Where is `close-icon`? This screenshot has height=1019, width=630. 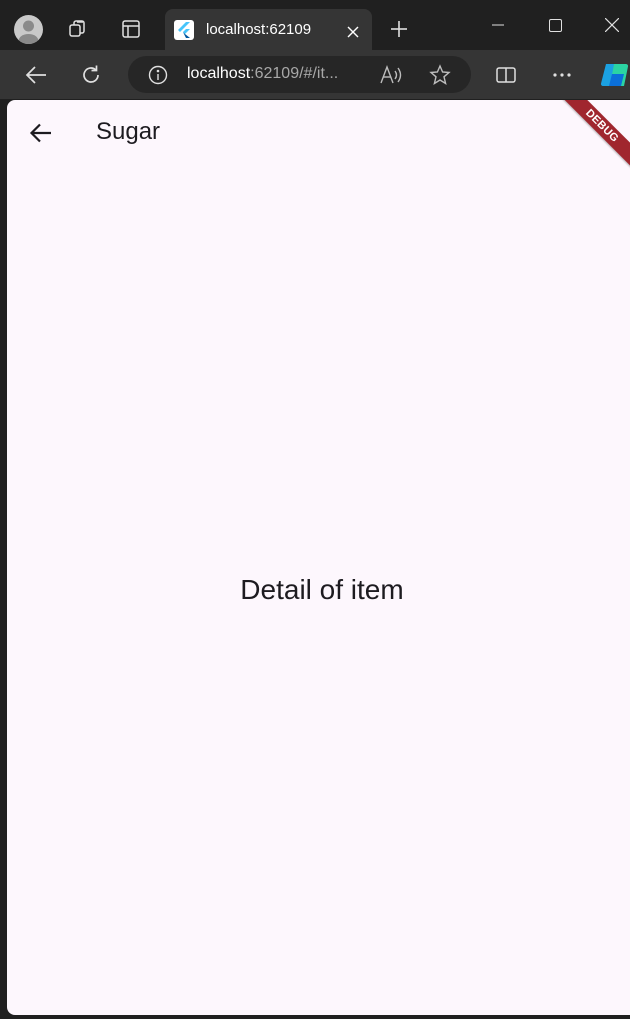
close-icon is located at coordinates (612, 25).